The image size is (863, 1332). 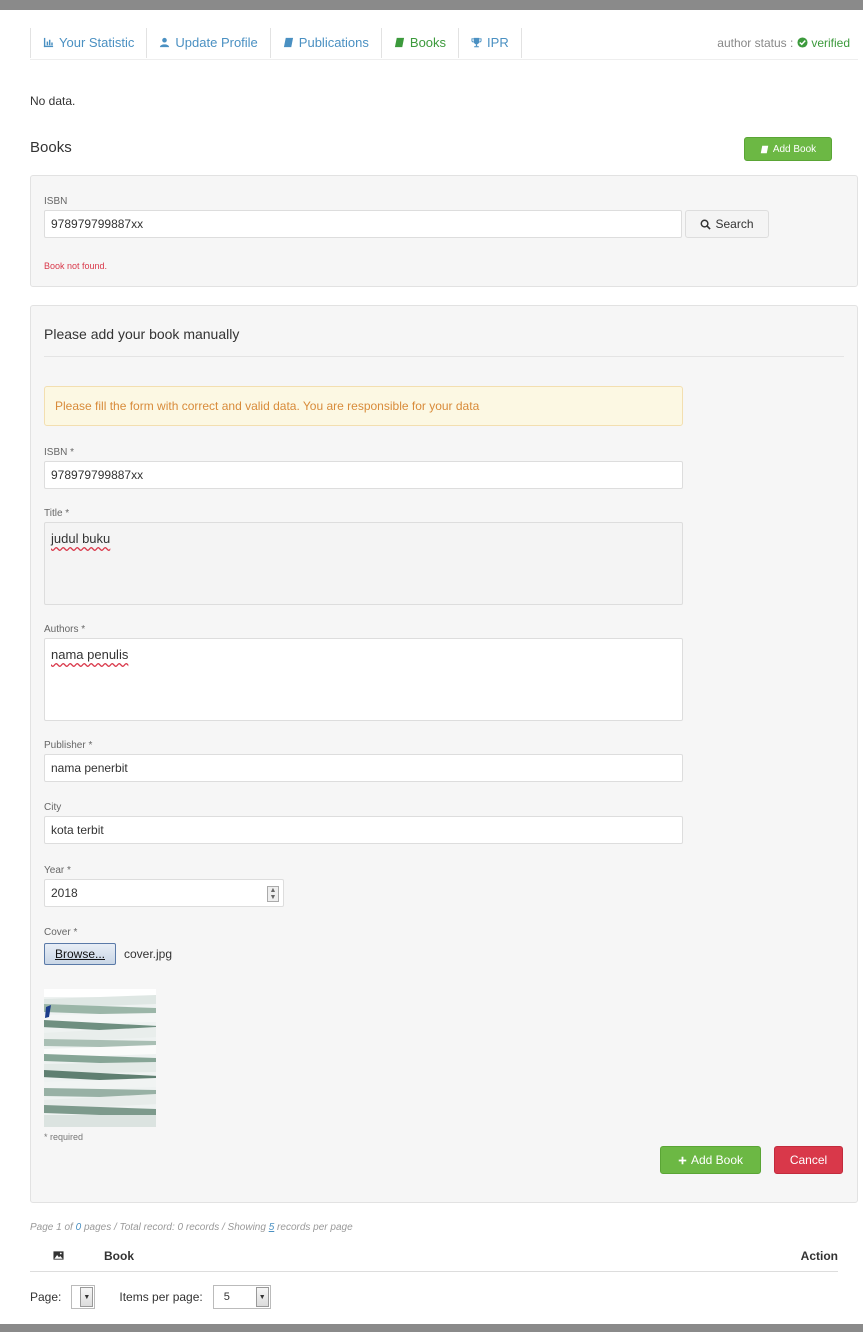 What do you see at coordinates (431, 1328) in the screenshot?
I see `bottom-border` at bounding box center [431, 1328].